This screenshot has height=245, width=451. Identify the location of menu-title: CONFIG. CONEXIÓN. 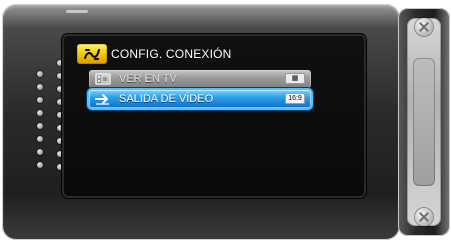
(171, 54).